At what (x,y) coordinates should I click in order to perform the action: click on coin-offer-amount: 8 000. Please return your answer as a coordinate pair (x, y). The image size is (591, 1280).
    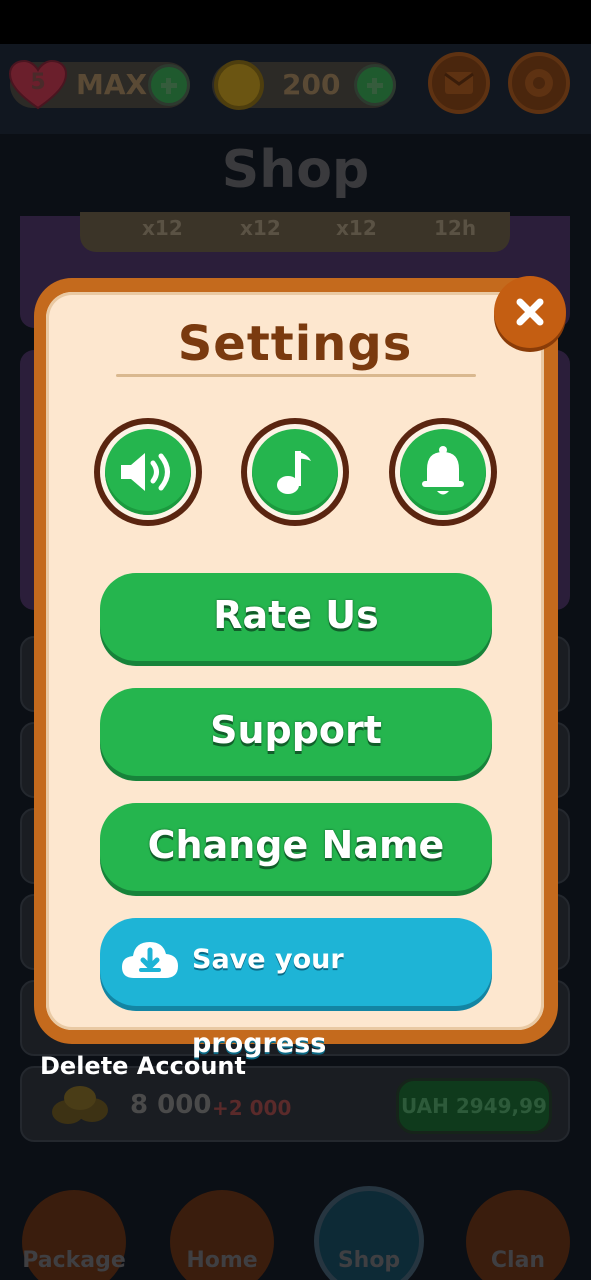
    Looking at the image, I should click on (171, 1105).